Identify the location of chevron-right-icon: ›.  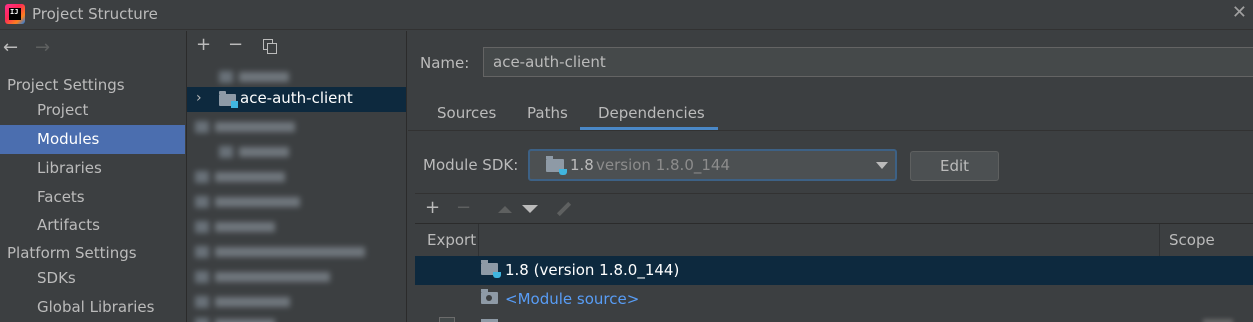
(199, 98).